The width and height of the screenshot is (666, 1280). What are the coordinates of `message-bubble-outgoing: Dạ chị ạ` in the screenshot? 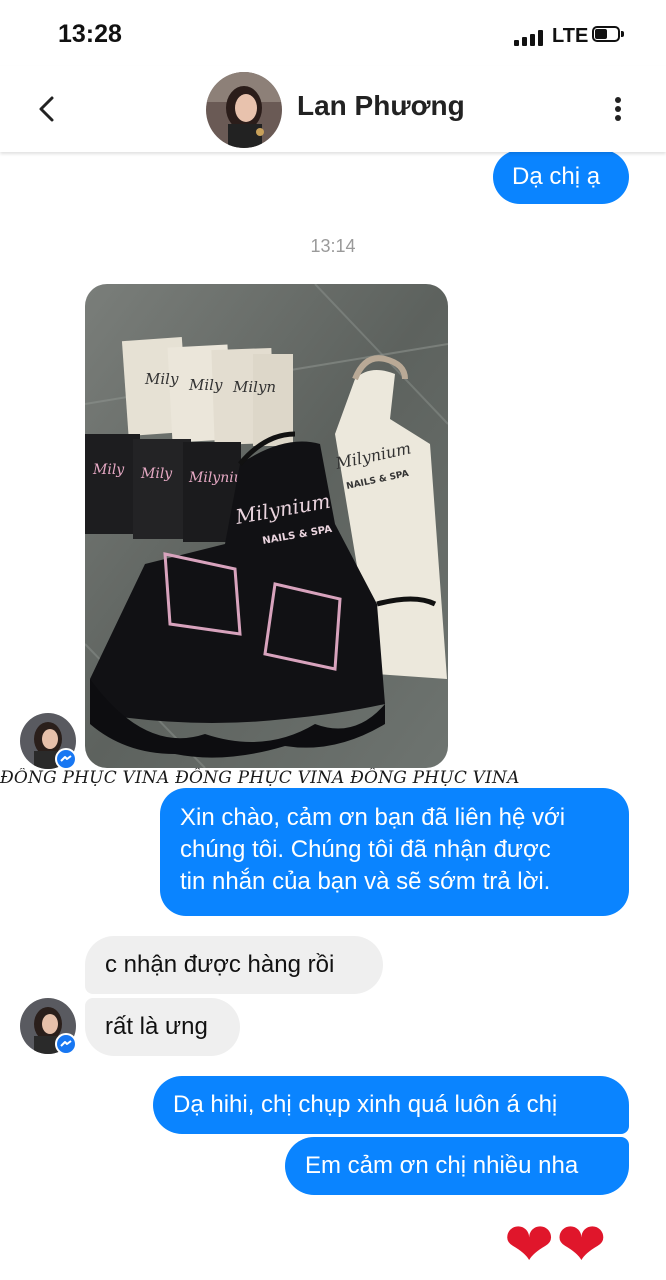 It's located at (561, 177).